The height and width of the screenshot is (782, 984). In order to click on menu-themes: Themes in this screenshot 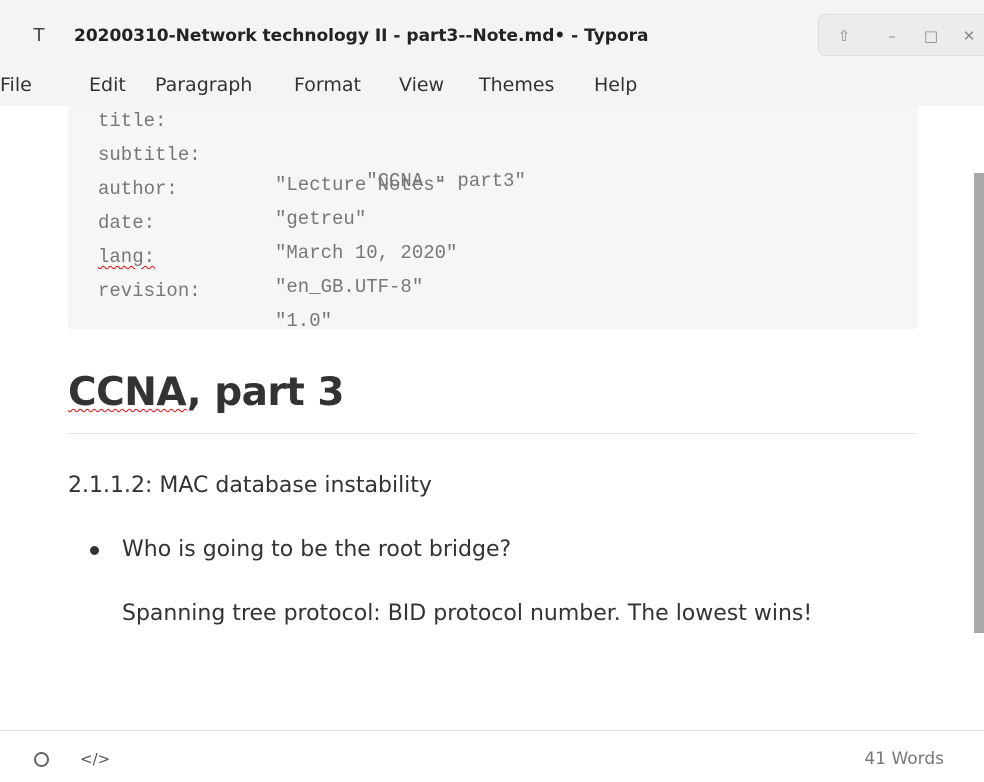, I will do `click(516, 85)`.